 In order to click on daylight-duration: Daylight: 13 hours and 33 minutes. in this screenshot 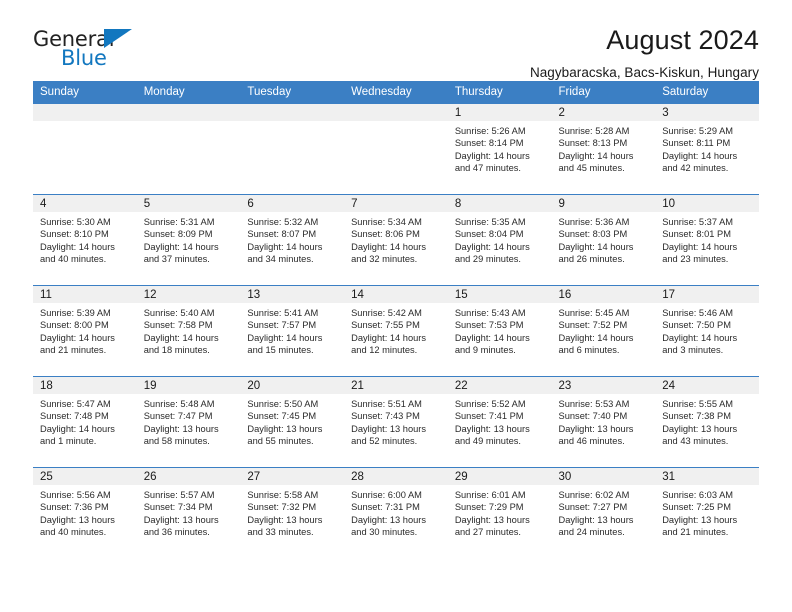, I will do `click(285, 525)`.